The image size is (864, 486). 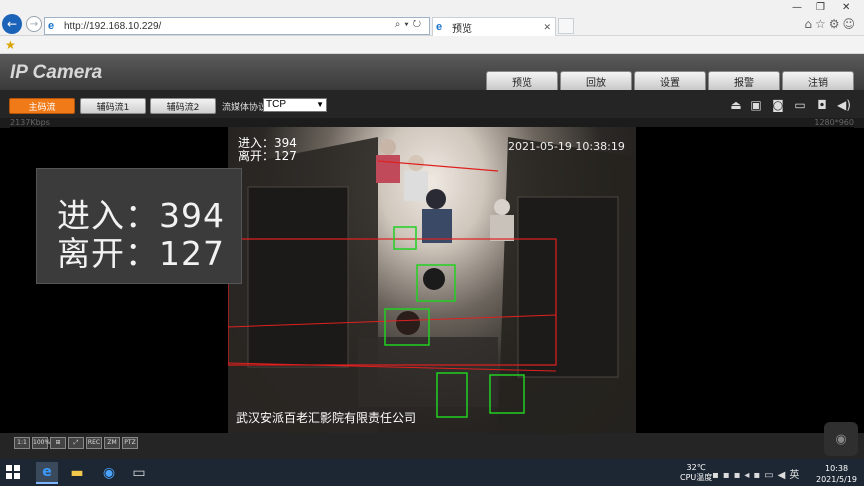 I want to click on feed-timestamp: 2021-05-19 10:38:19, so click(x=566, y=146).